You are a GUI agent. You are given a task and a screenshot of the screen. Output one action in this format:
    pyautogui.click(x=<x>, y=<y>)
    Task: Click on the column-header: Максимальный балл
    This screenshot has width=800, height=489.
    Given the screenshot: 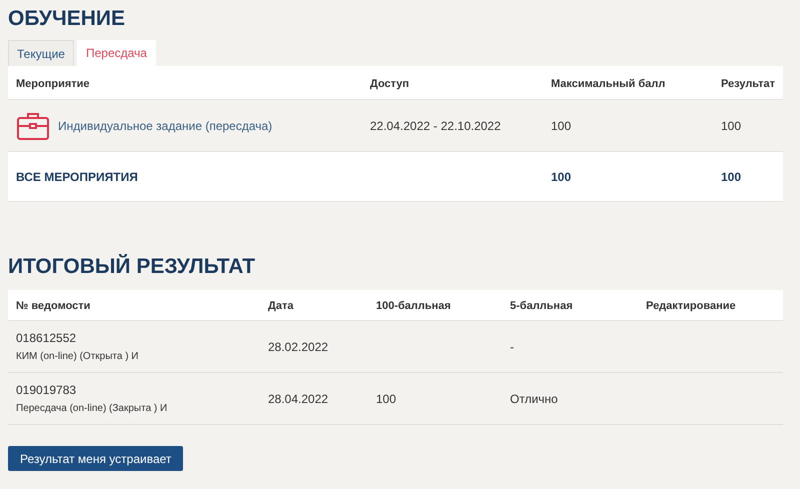 What is the action you would take?
    pyautogui.click(x=608, y=84)
    